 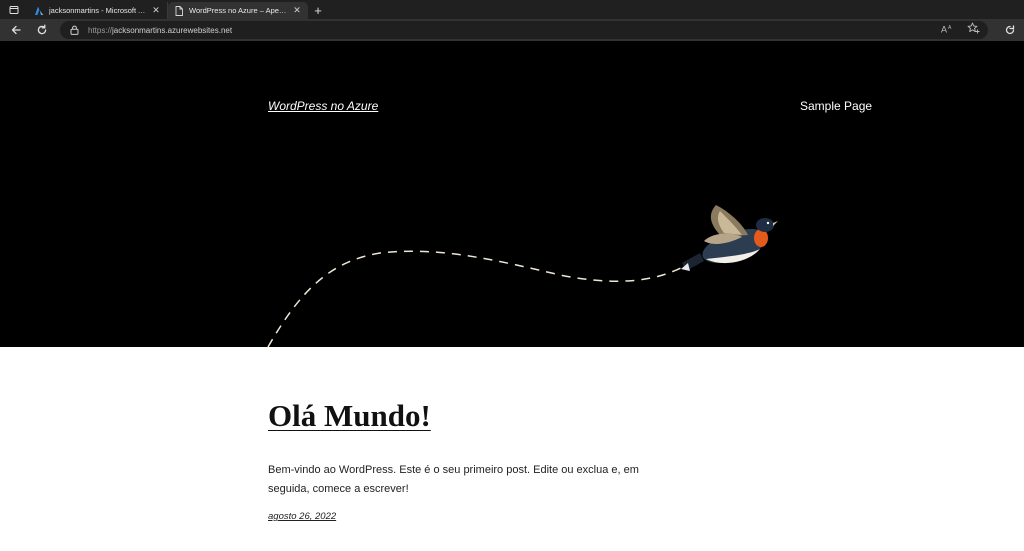 What do you see at coordinates (39, 11) in the screenshot?
I see `azure-icon` at bounding box center [39, 11].